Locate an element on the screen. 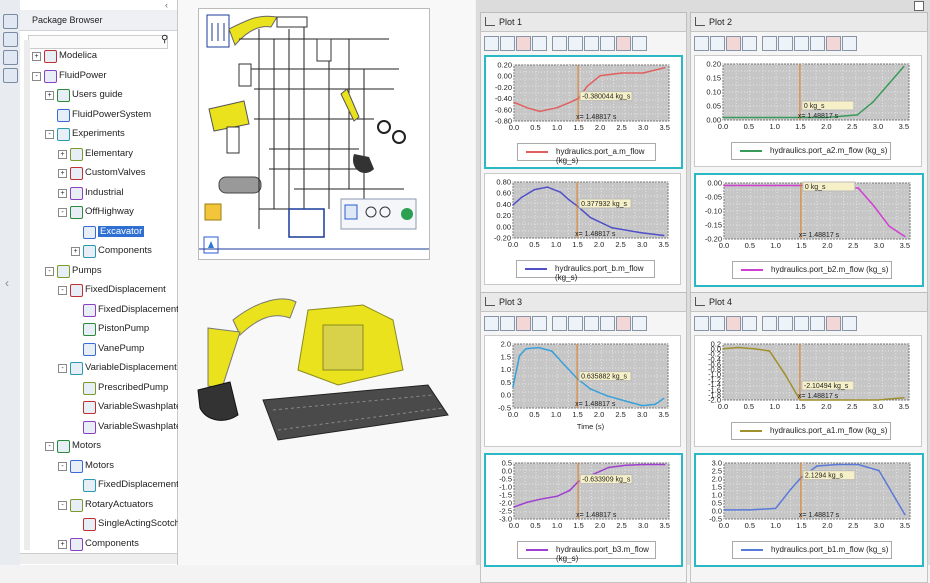 Image resolution: width=930 pixels, height=583 pixels. maximize-icon is located at coordinates (919, 6).